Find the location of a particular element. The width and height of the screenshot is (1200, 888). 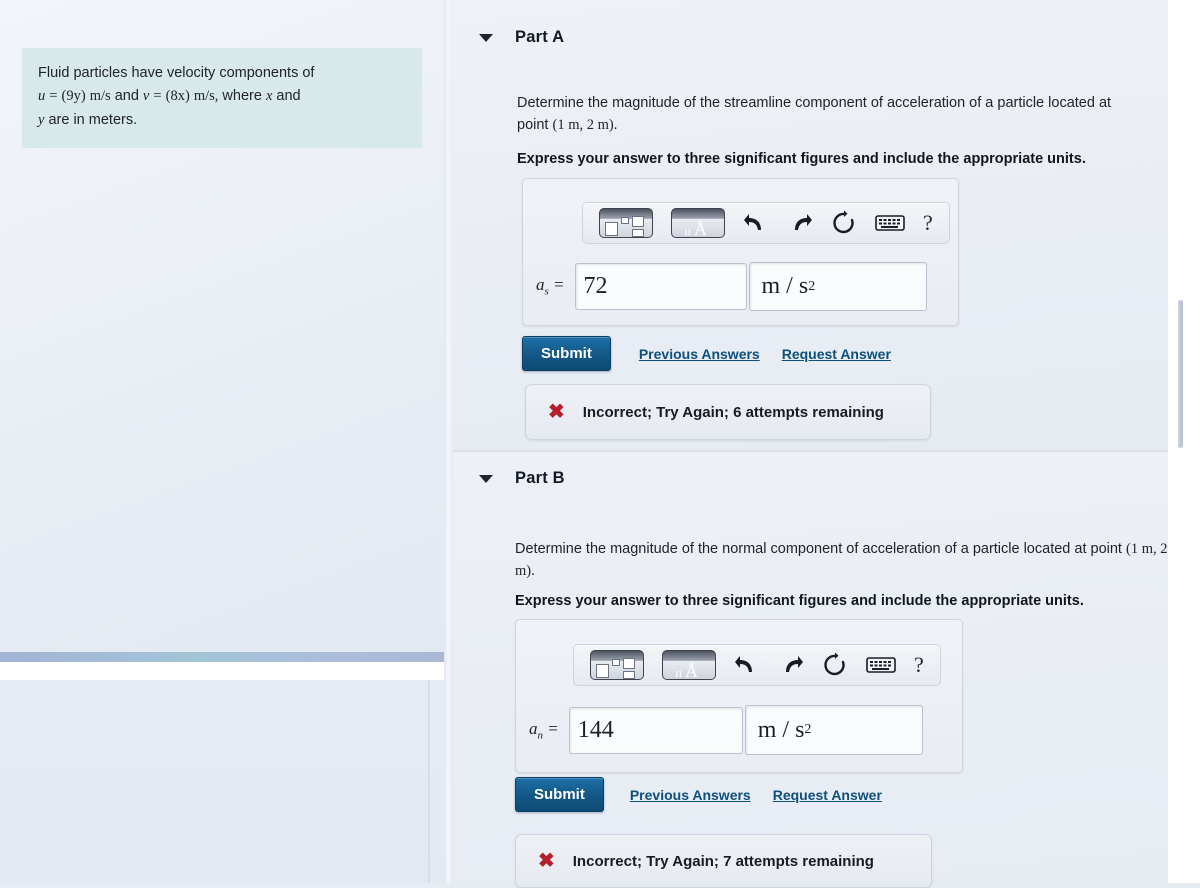

part-b-equals: = is located at coordinates (553, 728).